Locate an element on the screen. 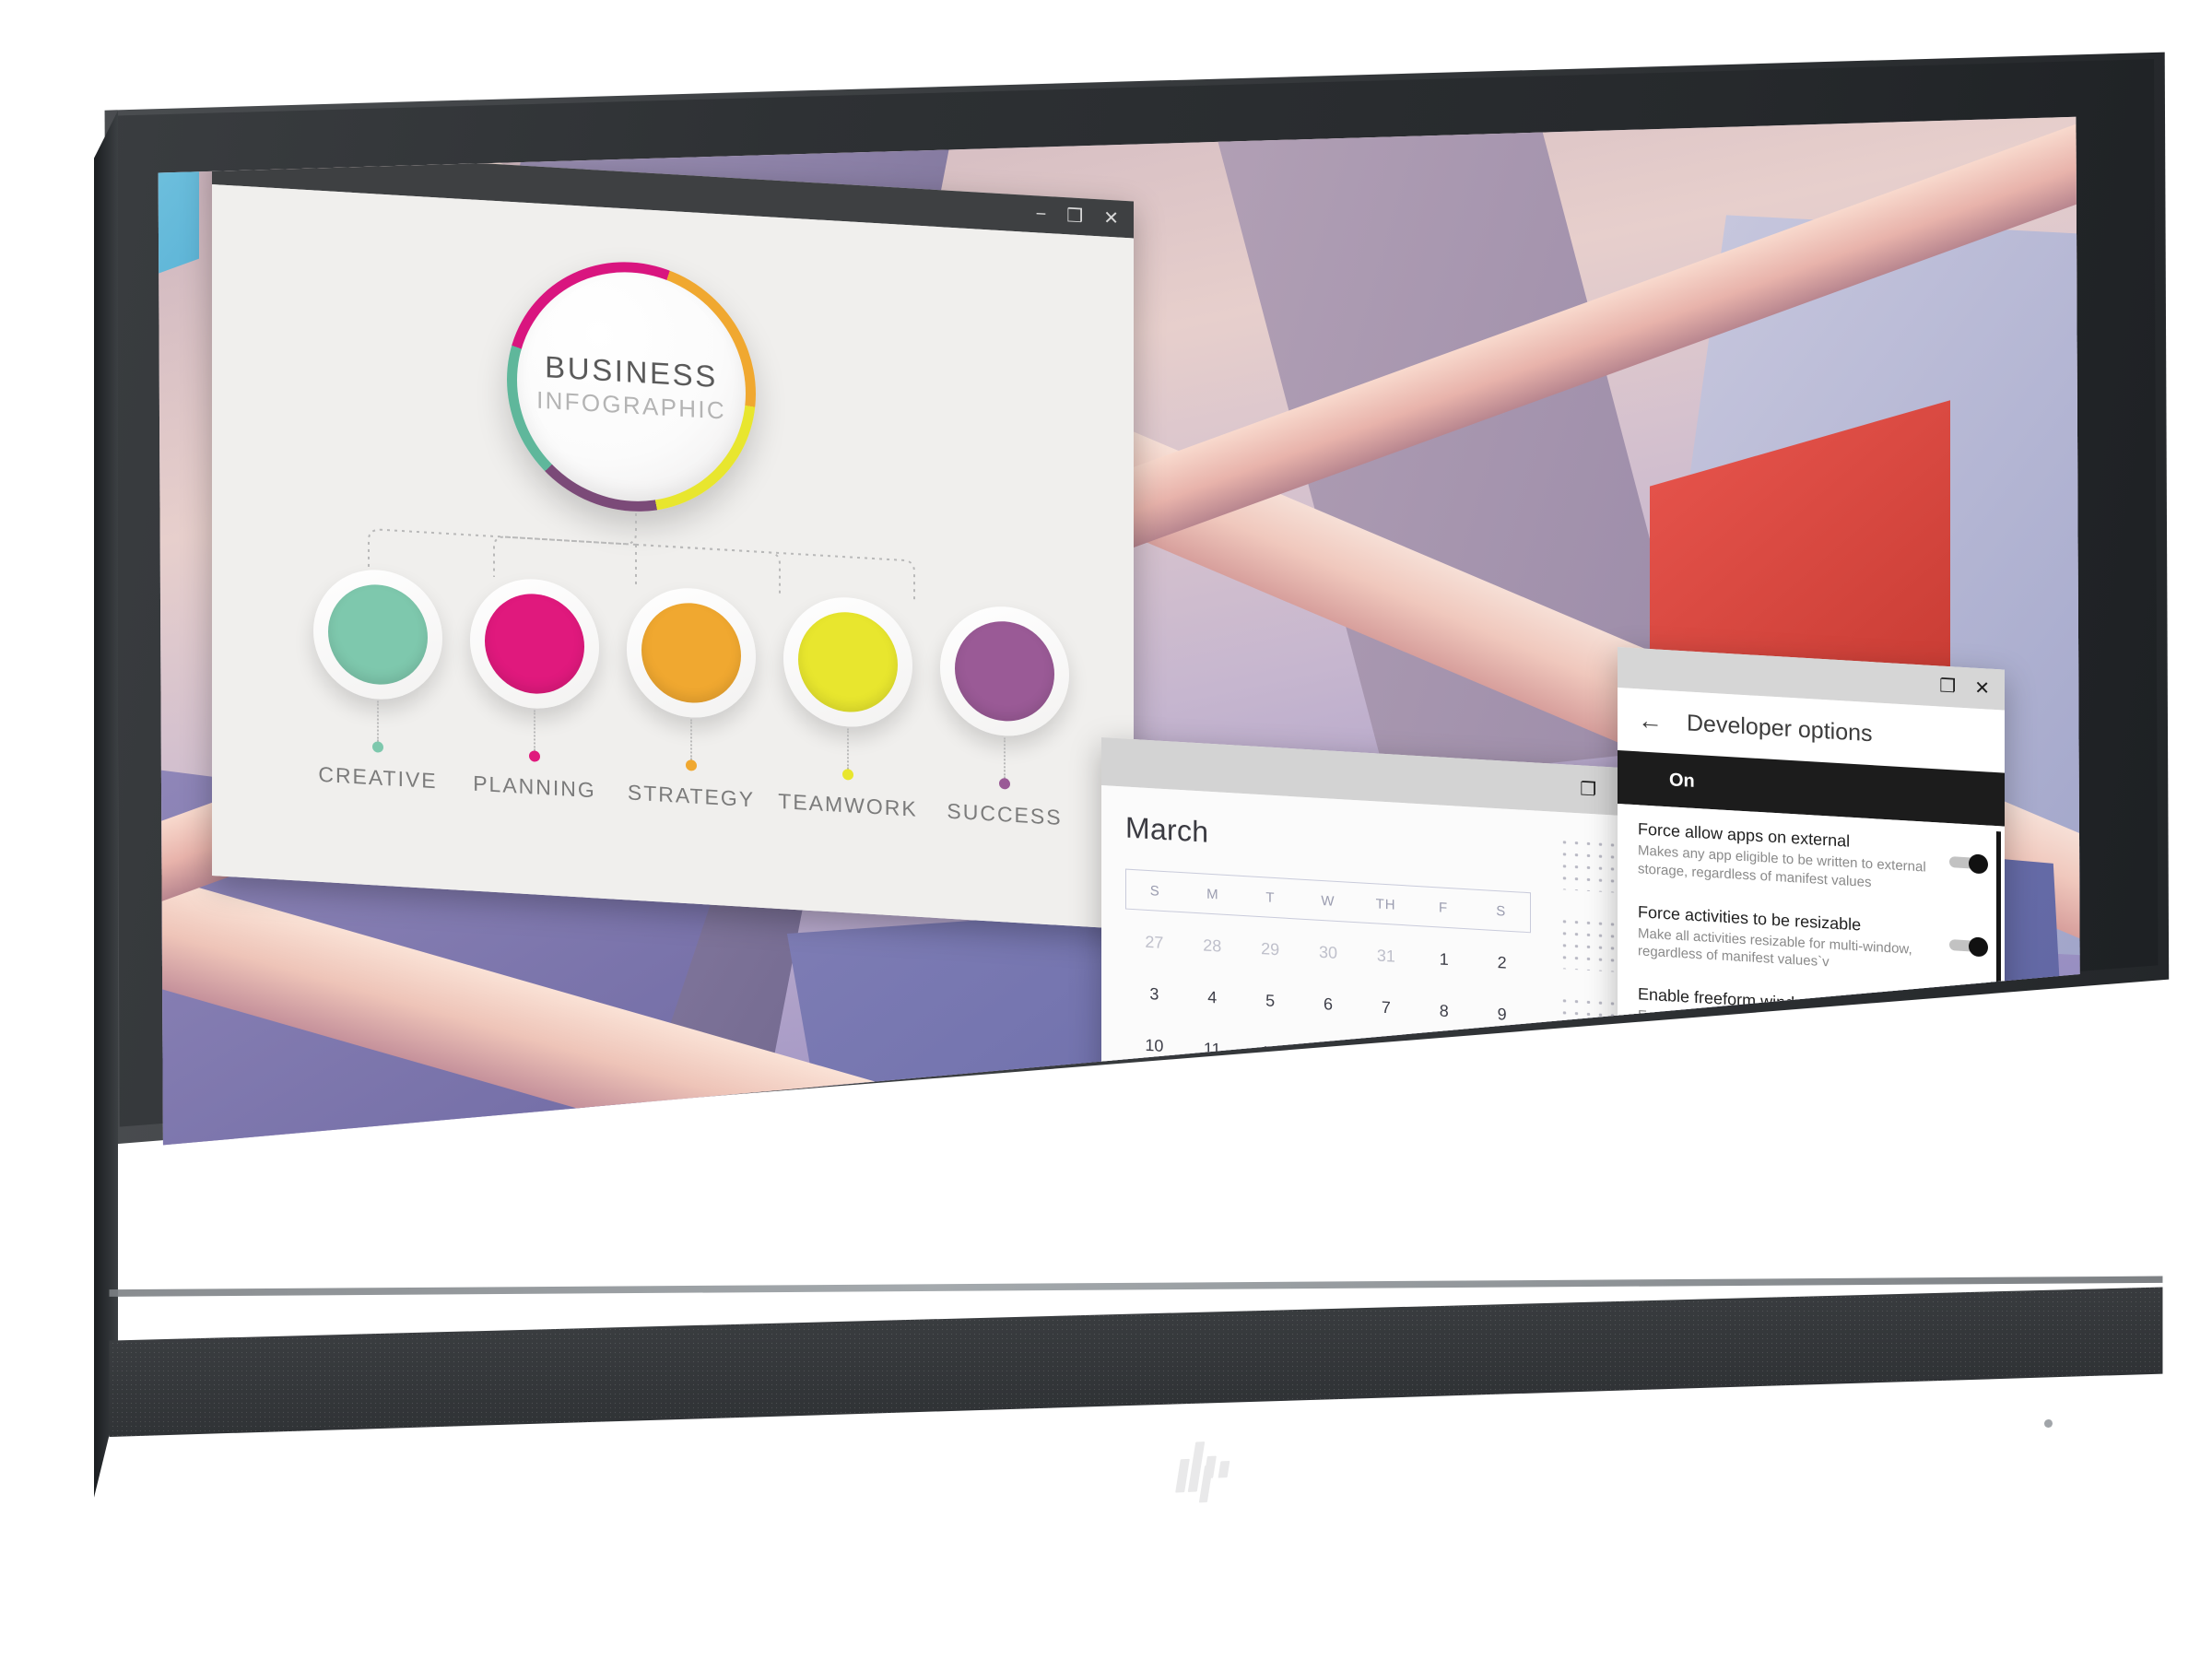 The image size is (2212, 1659). infographic-node: SUCCESS is located at coordinates (1004, 716).